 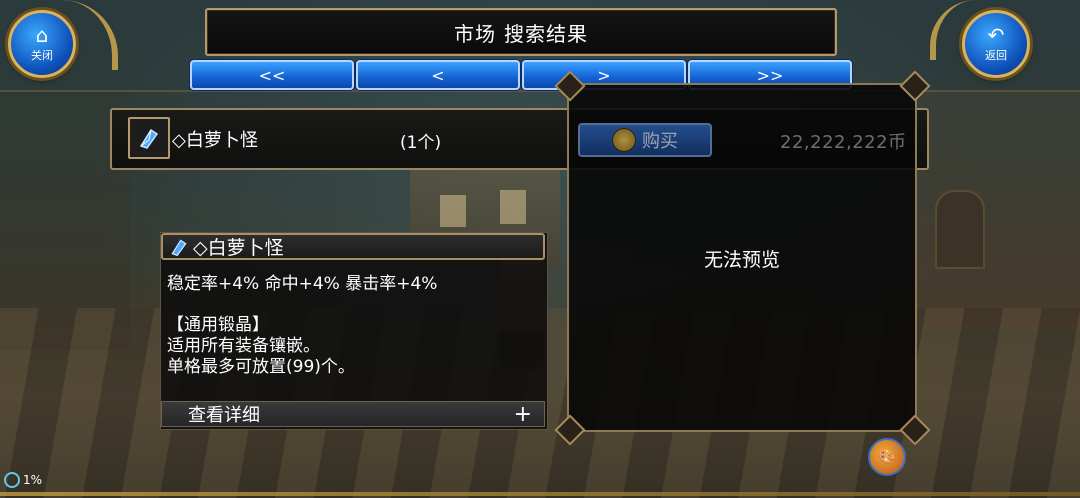 What do you see at coordinates (272, 75) in the screenshot?
I see `first-page-button: <<` at bounding box center [272, 75].